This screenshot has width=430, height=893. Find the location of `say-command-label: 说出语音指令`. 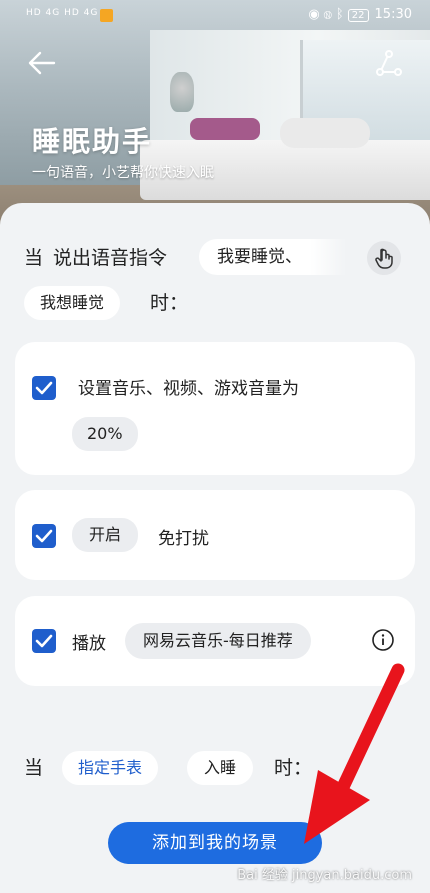

say-command-label: 说出语音指令 is located at coordinates (110, 258).